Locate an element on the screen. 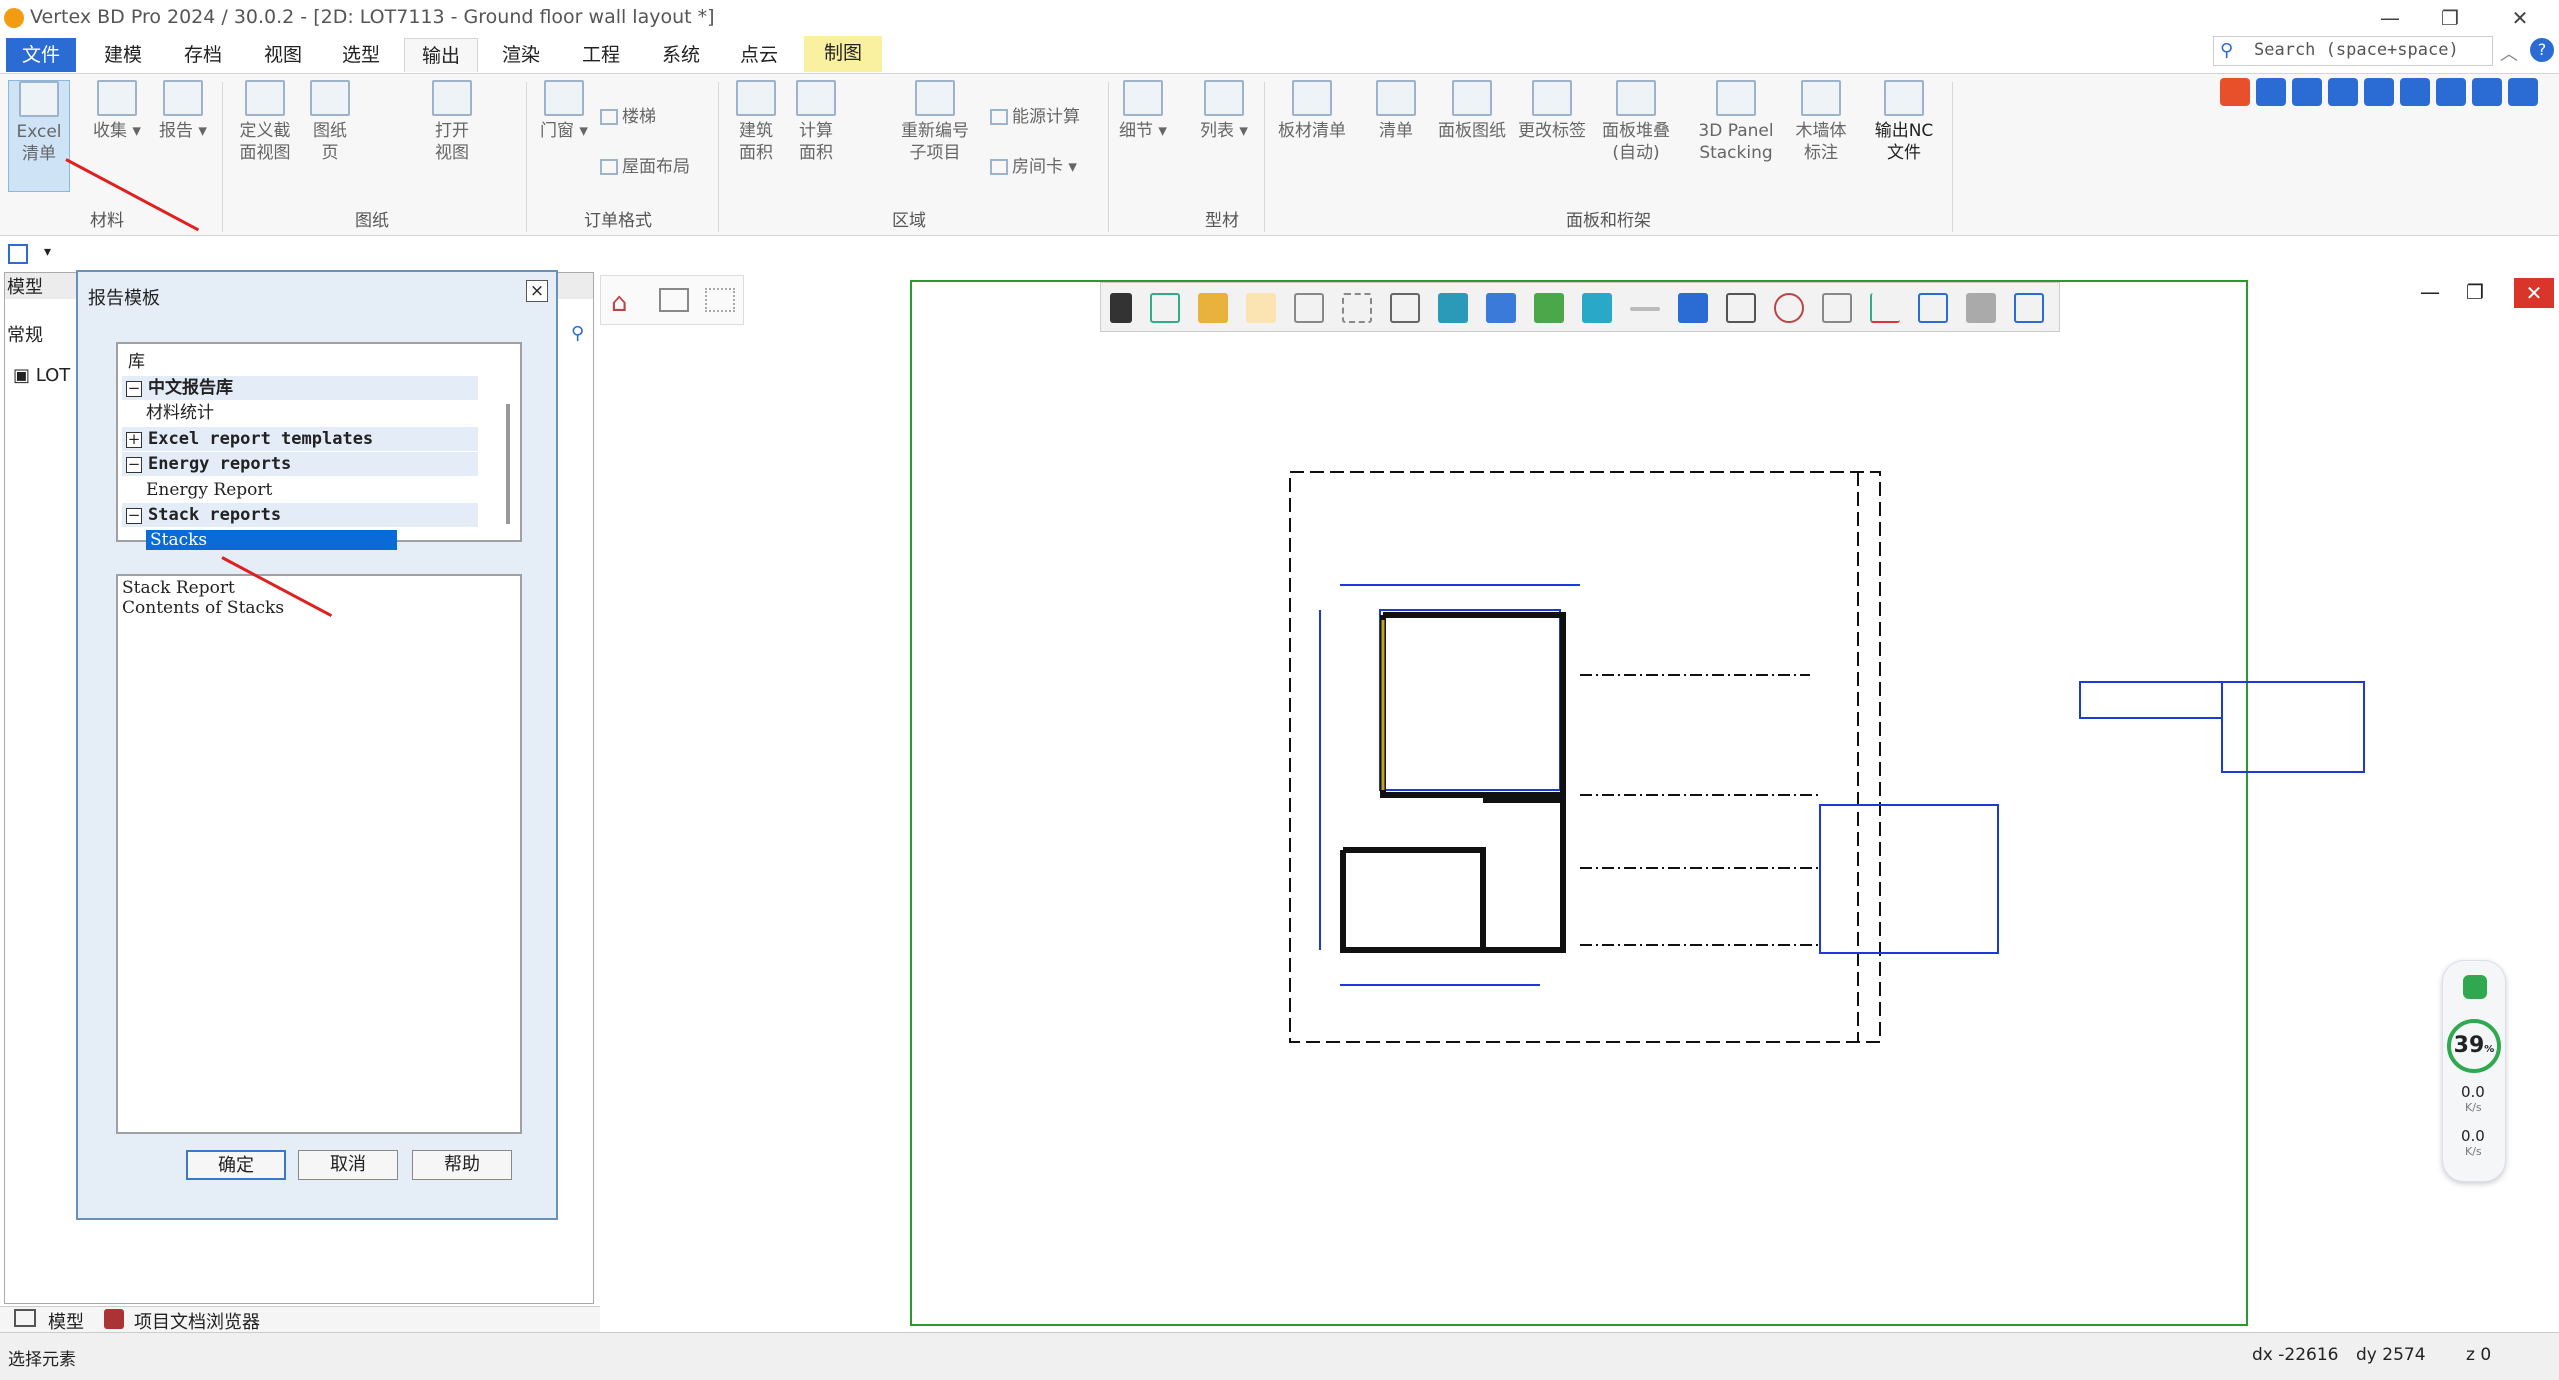  tree-item-energy-reports: − Energy reports is located at coordinates (300, 464).